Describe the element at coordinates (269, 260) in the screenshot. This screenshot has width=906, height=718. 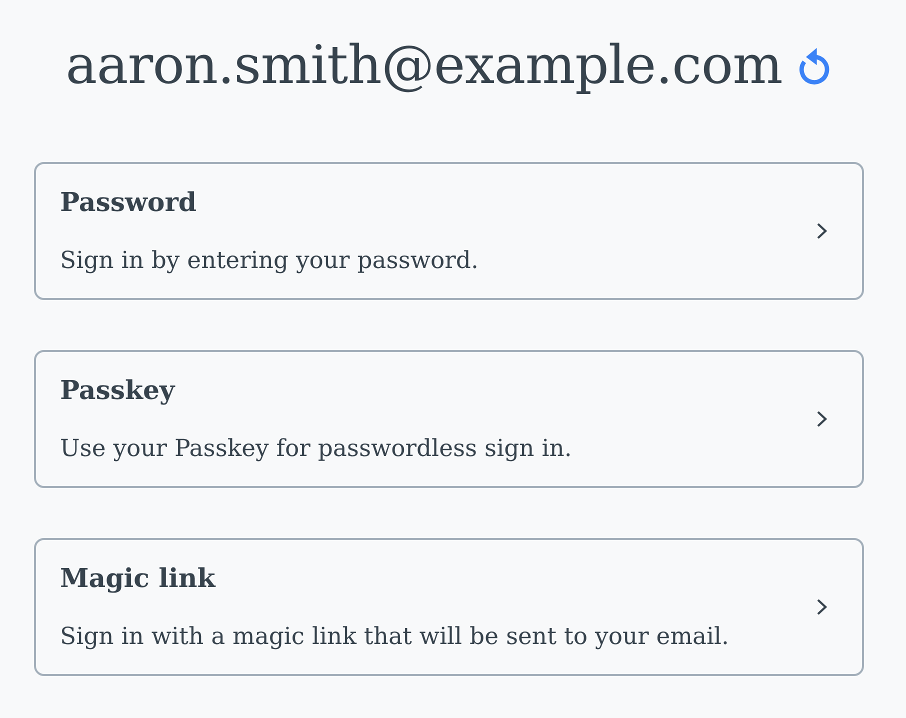
I see `option-description: Sign in by entering your password.` at that location.